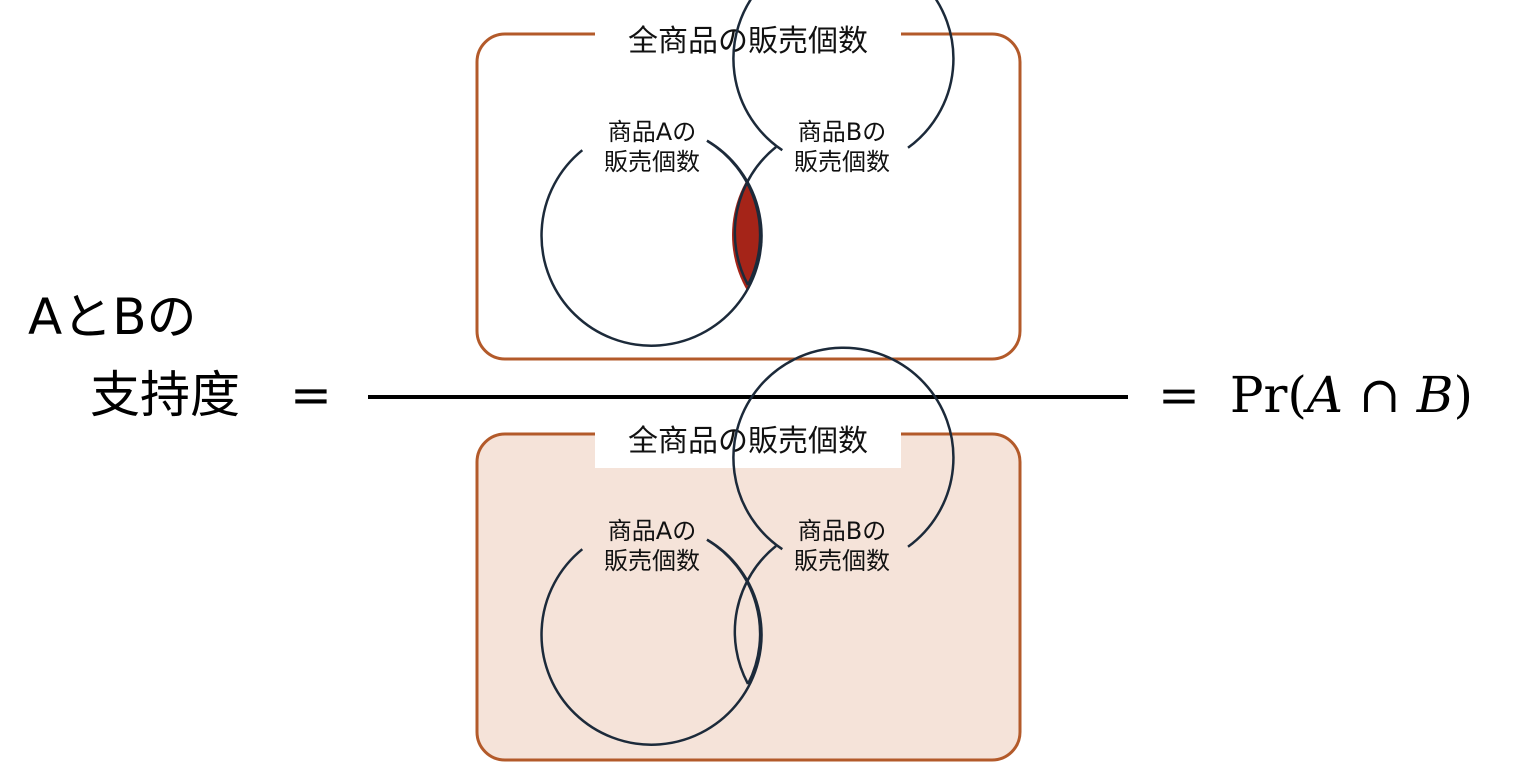 Image resolution: width=1520 pixels, height=784 pixels. What do you see at coordinates (842, 132) in the screenshot?
I see `numerator-circle-b-label1: 商品Bの` at bounding box center [842, 132].